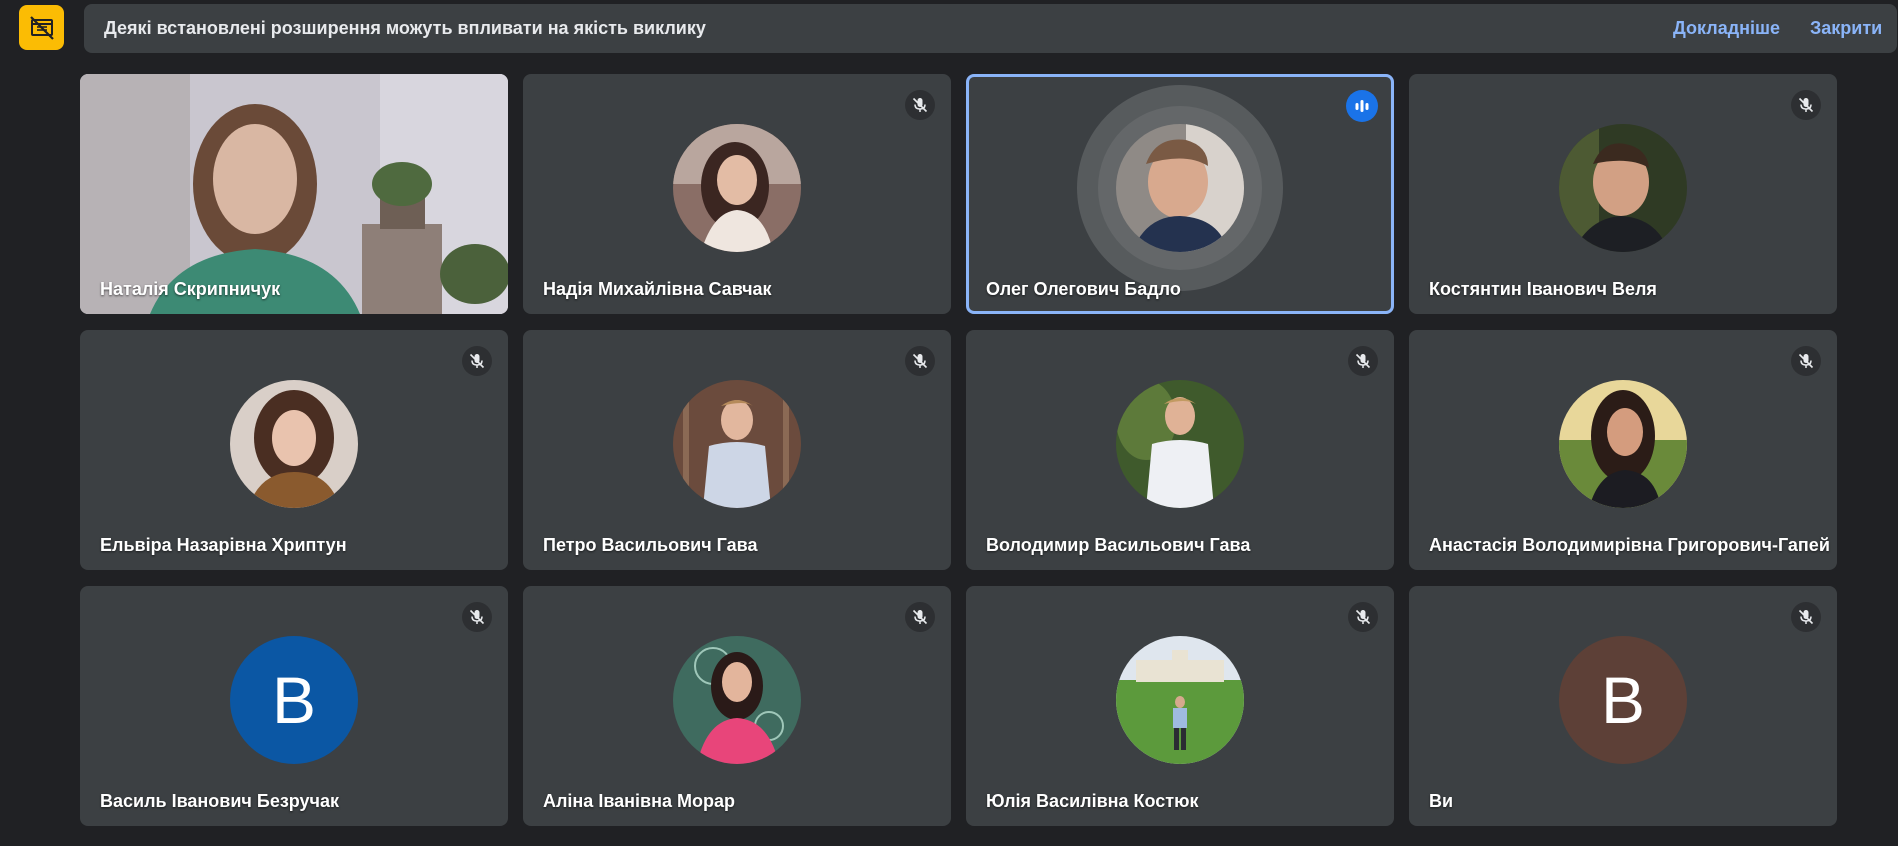 The width and height of the screenshot is (1898, 846). I want to click on participant-tile-active-speaker: Олег Олегович Бадло, so click(1180, 194).